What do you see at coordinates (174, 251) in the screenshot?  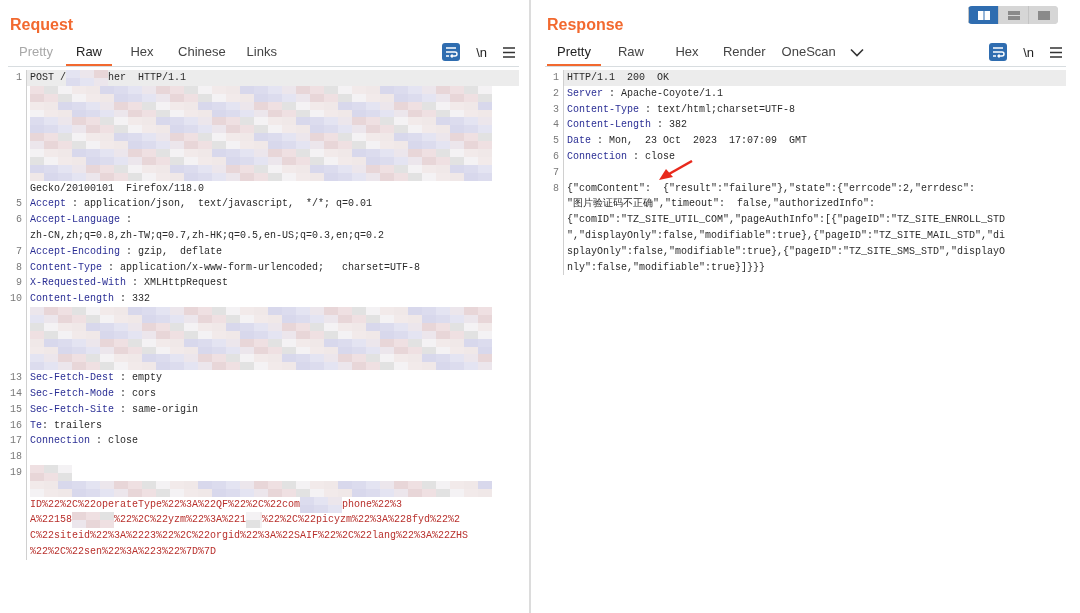 I see `code-text: : gzip, deflate` at bounding box center [174, 251].